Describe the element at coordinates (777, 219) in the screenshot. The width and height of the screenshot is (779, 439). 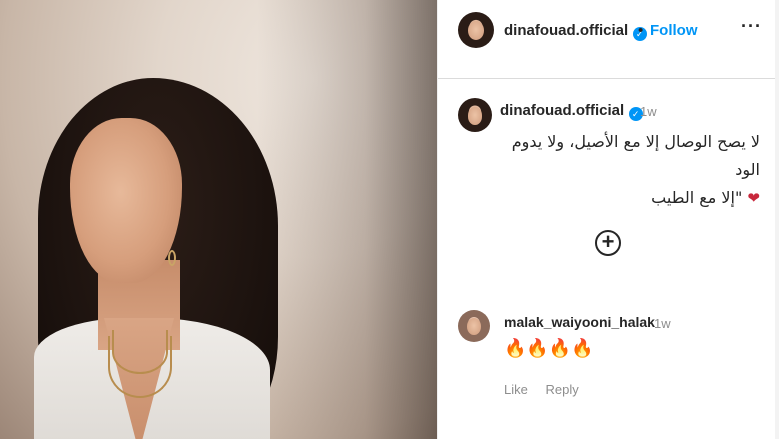
I see `scrollbar` at that location.